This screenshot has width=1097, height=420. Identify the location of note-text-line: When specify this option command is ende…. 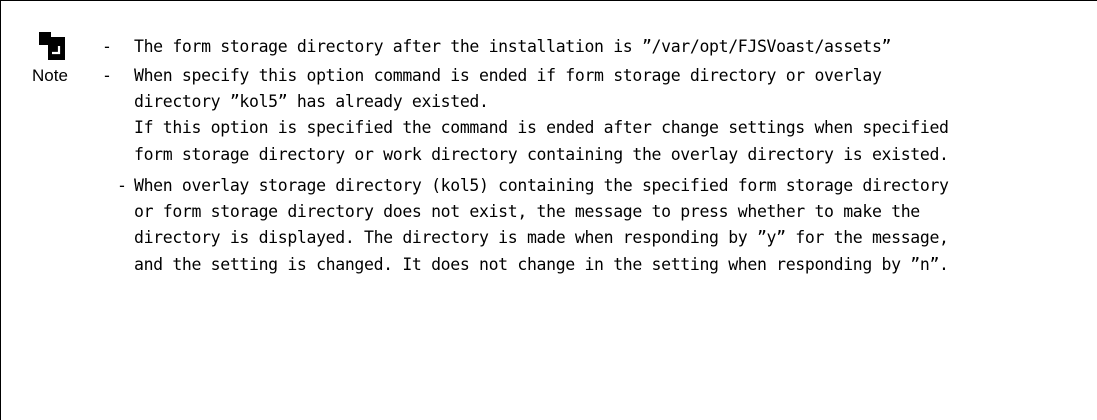
(508, 75).